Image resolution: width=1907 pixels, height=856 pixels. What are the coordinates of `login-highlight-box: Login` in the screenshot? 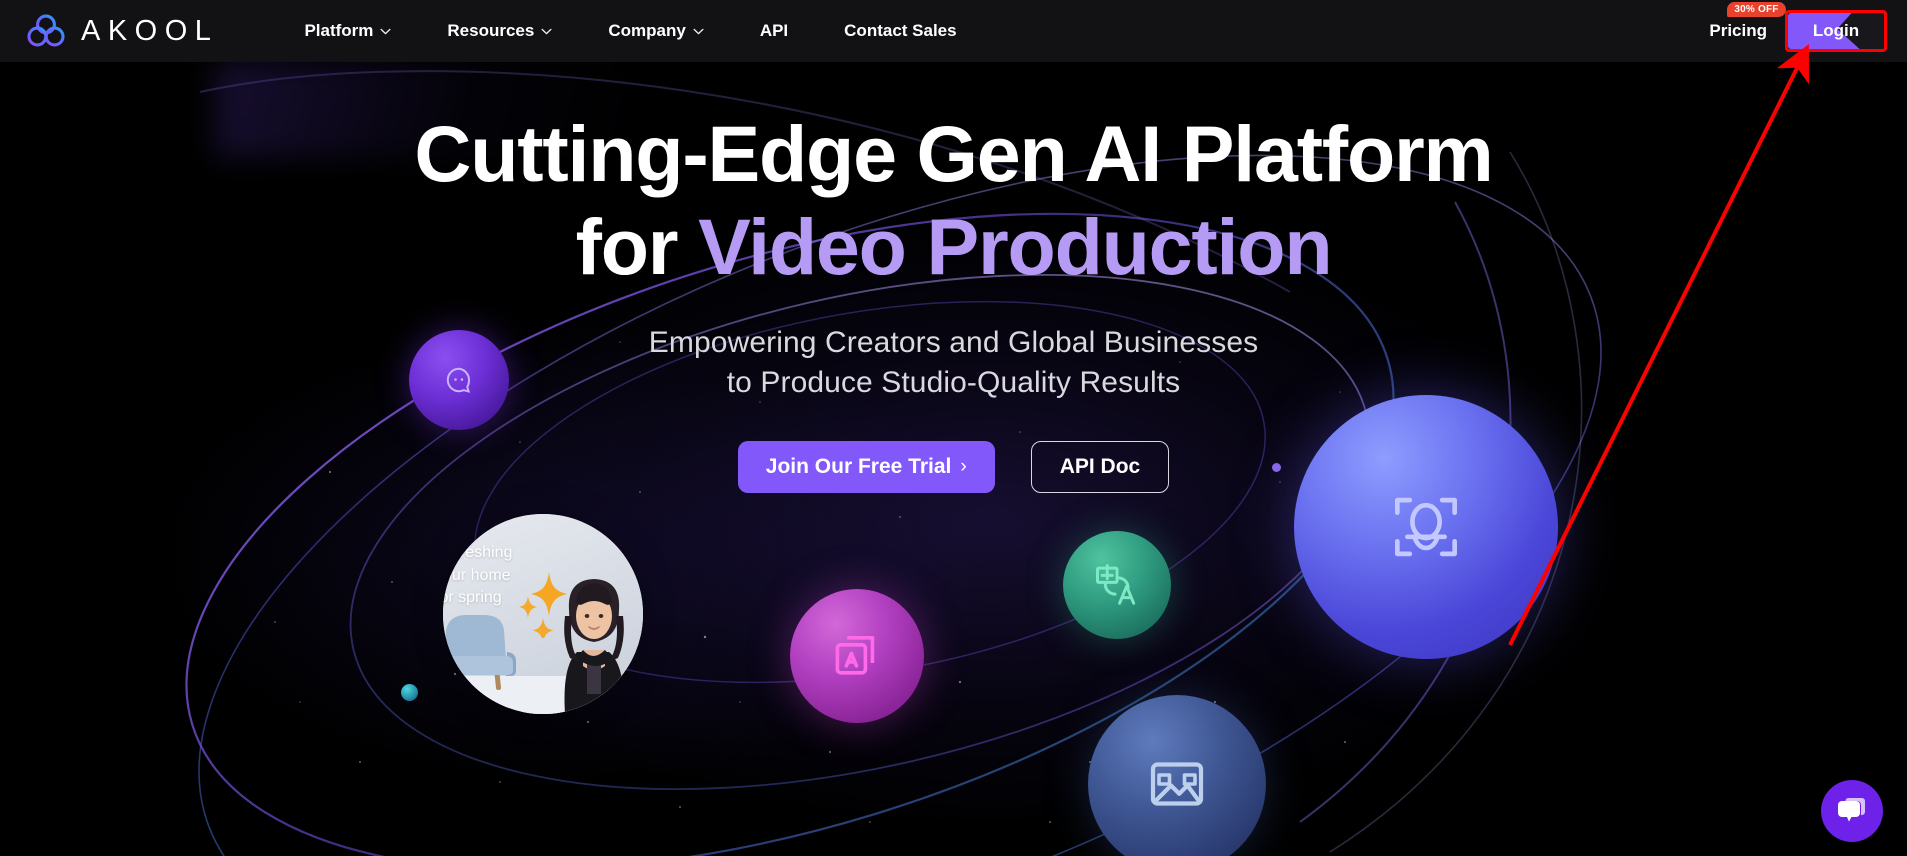 It's located at (1836, 31).